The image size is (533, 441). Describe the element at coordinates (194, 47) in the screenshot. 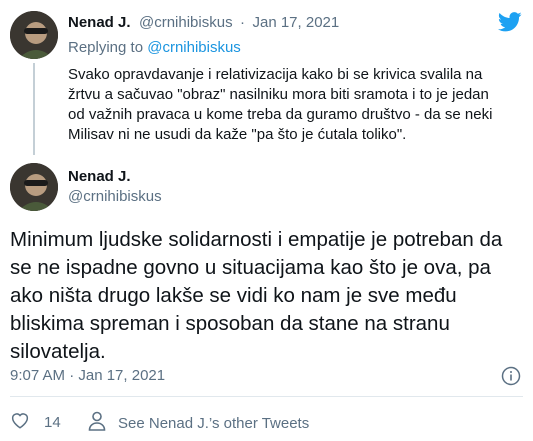

I see `replying-to-handle-link: @crnihibiskus` at that location.